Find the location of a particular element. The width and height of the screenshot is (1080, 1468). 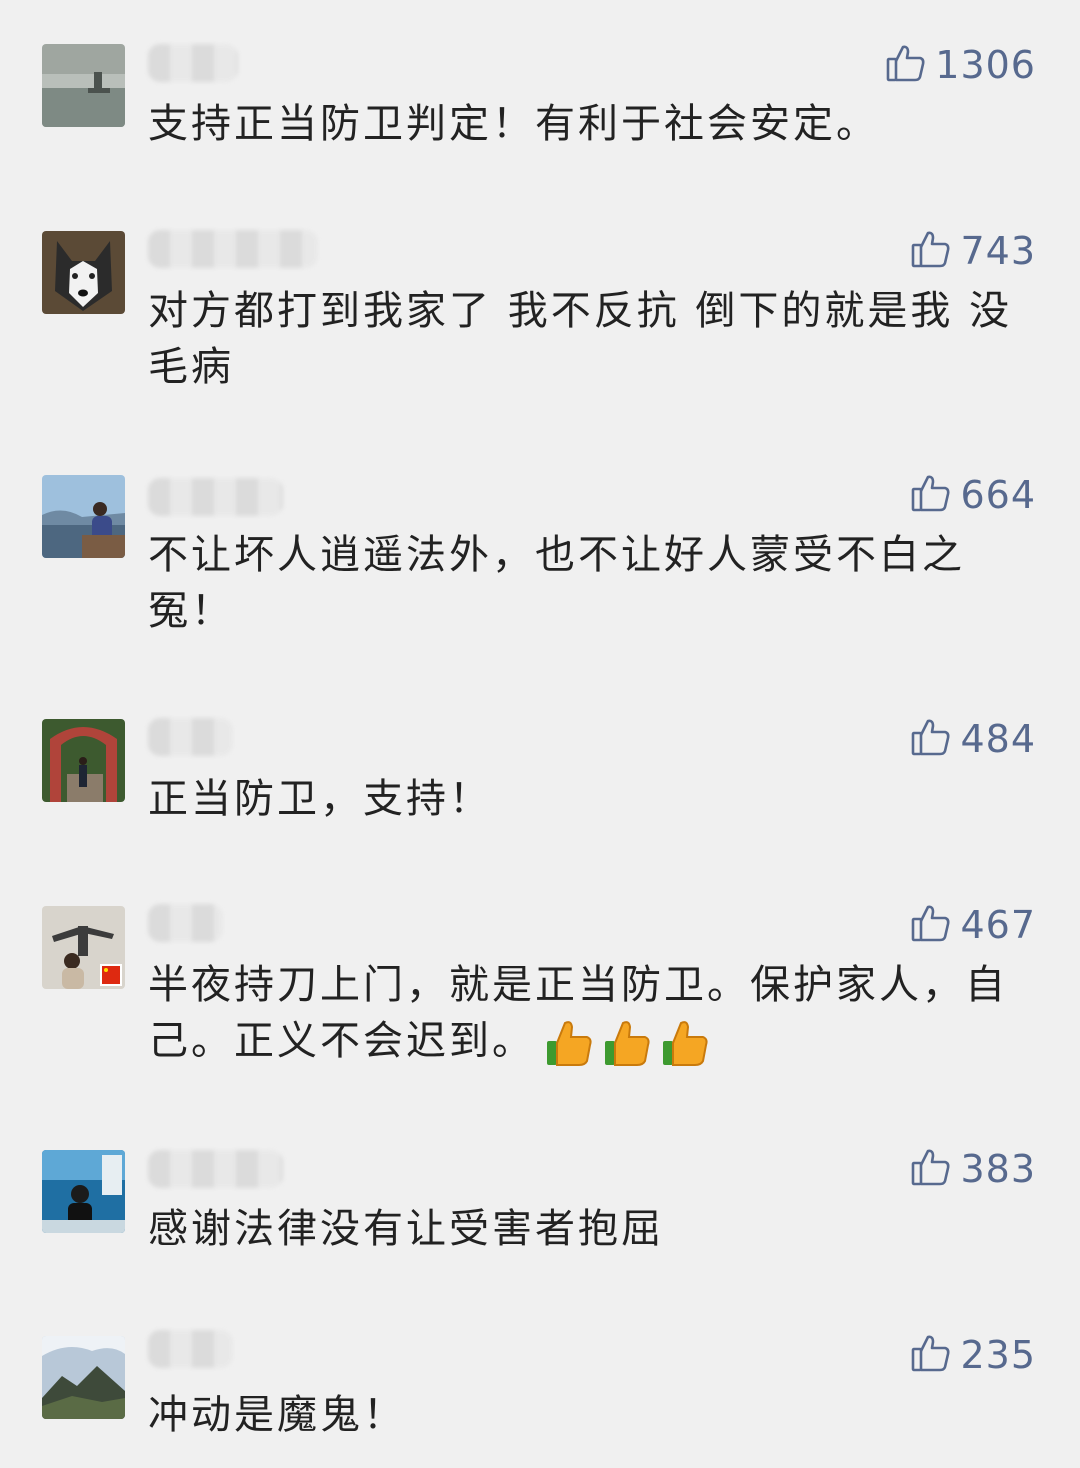

like-button: 383 is located at coordinates (973, 1169).